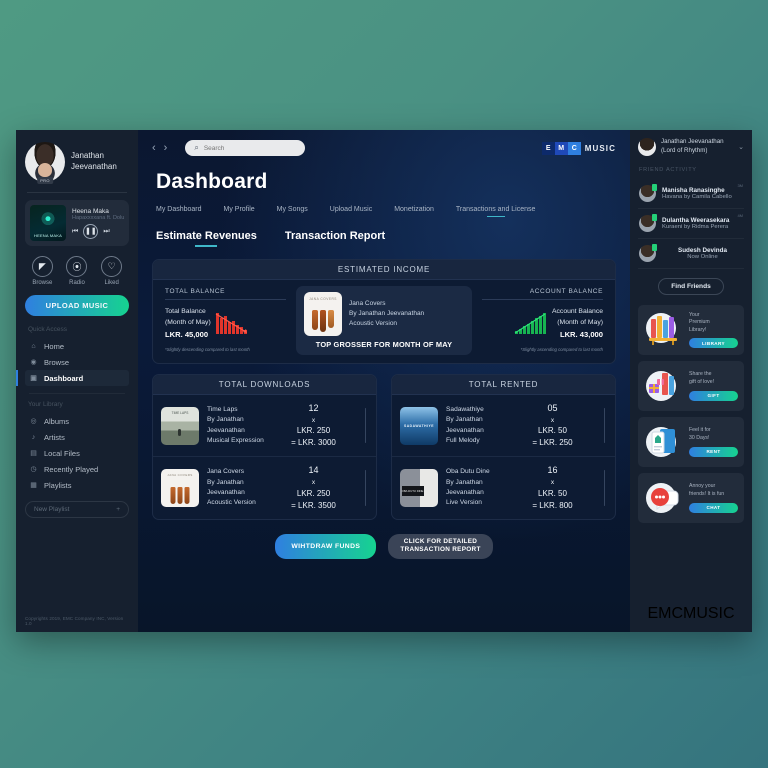 This screenshot has width=768, height=768. I want to click on pause-icon: ❚❚, so click(91, 231).